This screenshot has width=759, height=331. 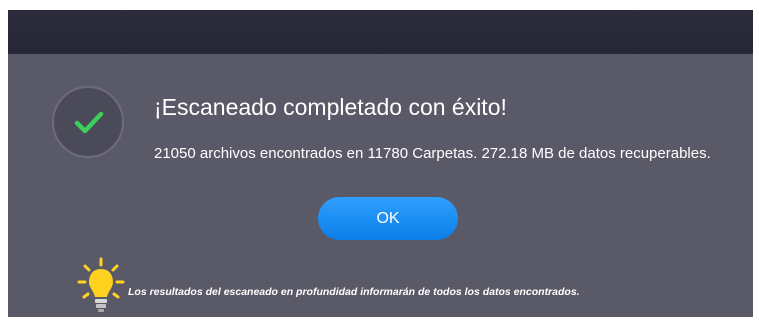 What do you see at coordinates (756, 163) in the screenshot?
I see `window-edge` at bounding box center [756, 163].